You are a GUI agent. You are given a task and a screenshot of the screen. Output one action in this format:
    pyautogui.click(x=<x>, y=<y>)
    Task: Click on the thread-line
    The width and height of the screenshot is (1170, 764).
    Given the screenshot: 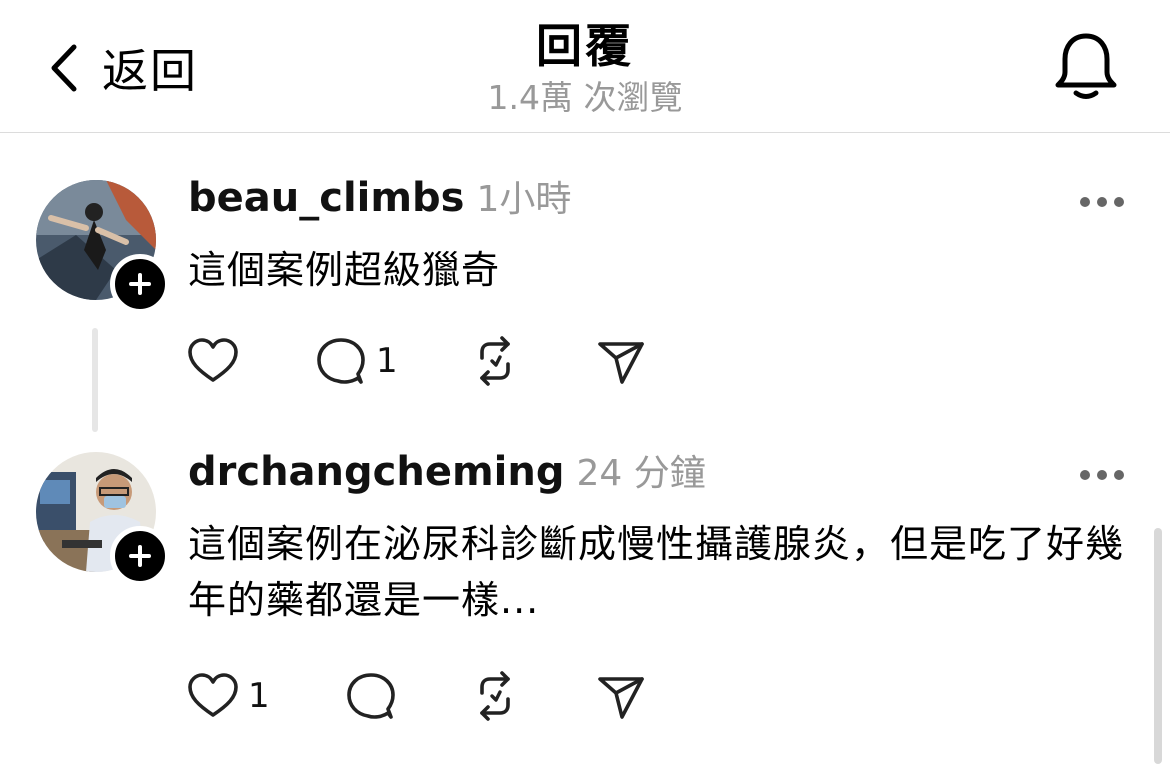 What is the action you would take?
    pyautogui.click(x=95, y=380)
    